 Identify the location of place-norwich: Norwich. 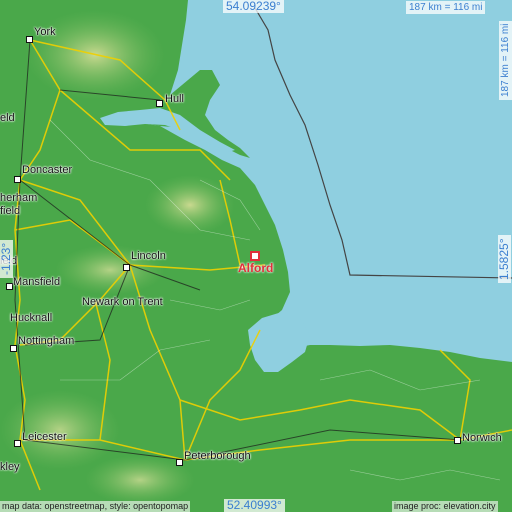
(482, 438).